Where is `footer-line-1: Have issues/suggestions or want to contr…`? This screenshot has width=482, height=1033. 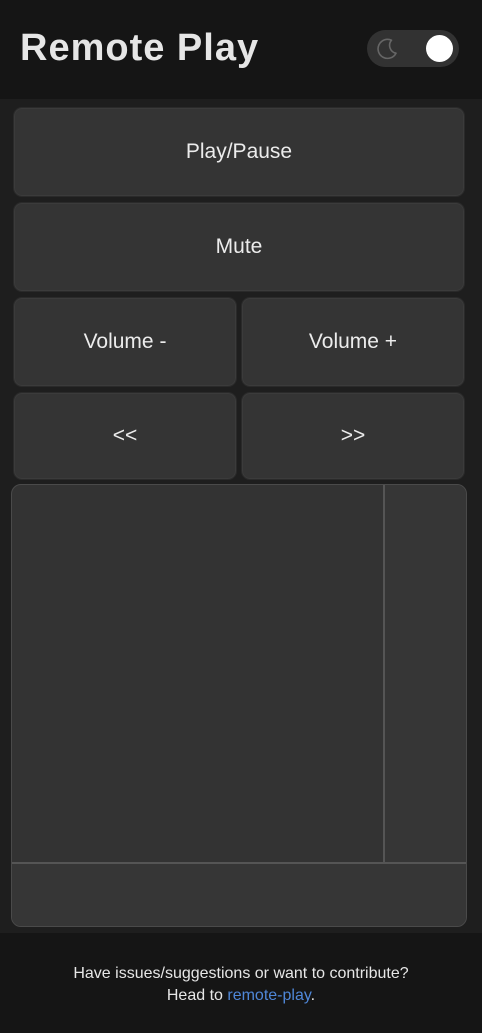
footer-line-1: Have issues/suggestions or want to contr… is located at coordinates (241, 973).